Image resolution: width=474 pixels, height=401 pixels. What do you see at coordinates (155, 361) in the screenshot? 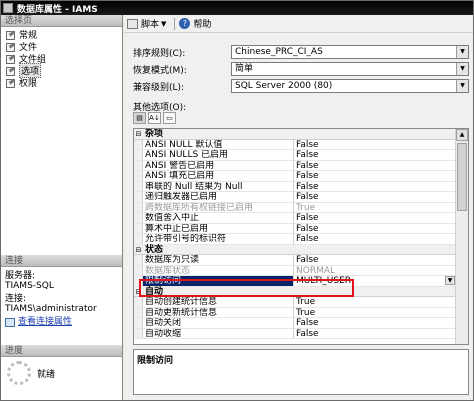
I see `description-title: 限制访问` at bounding box center [155, 361].